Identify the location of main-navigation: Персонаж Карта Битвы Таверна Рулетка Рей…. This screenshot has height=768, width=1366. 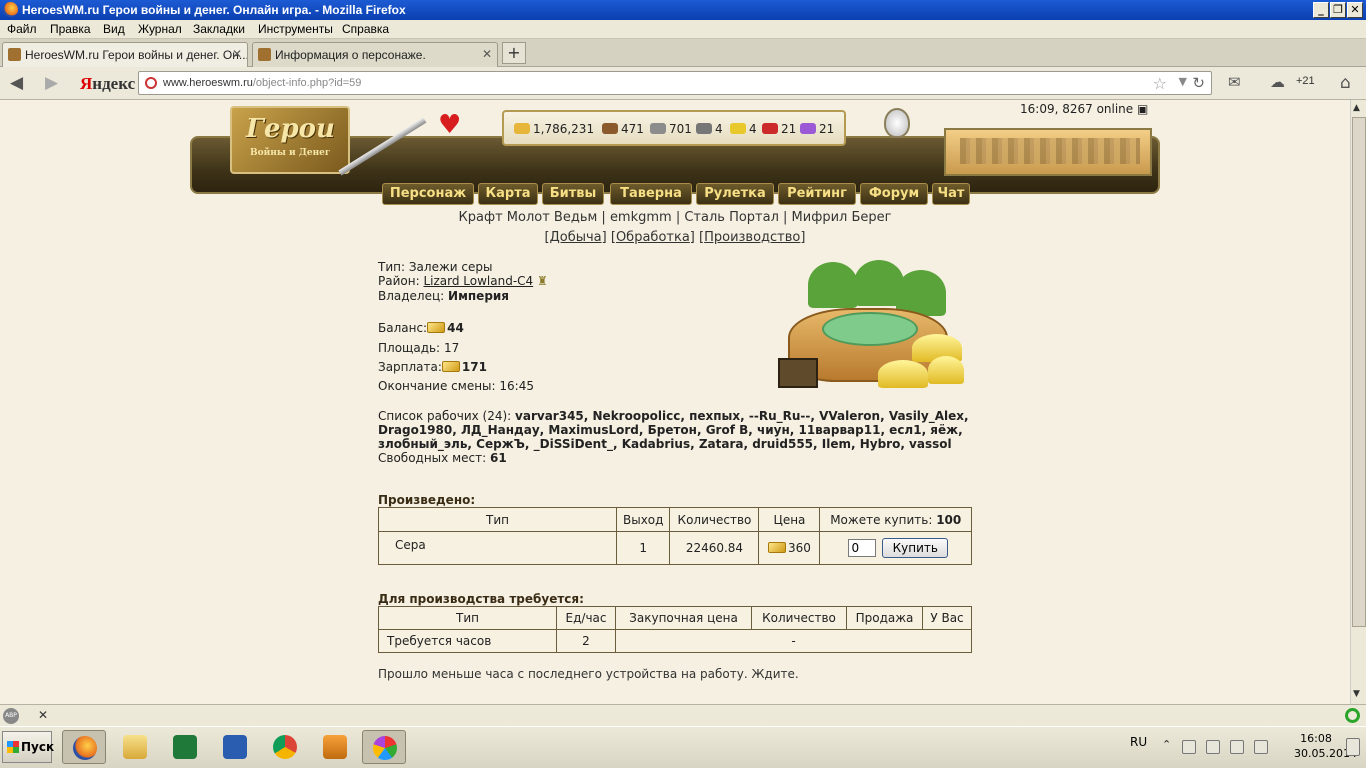
(580, 194).